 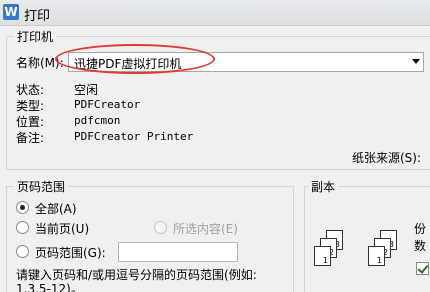 What do you see at coordinates (22, 207) in the screenshot?
I see `range-all-radio` at bounding box center [22, 207].